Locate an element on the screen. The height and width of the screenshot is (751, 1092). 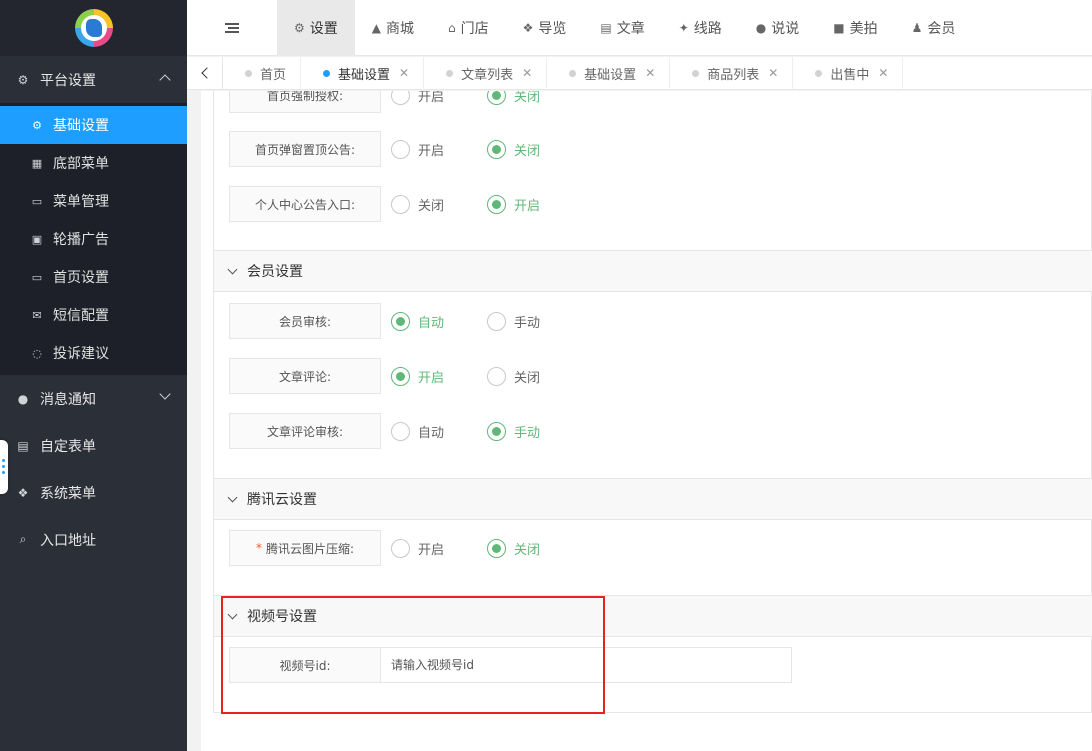
radio-article-comment-off: 关闭 is located at coordinates (530, 376).